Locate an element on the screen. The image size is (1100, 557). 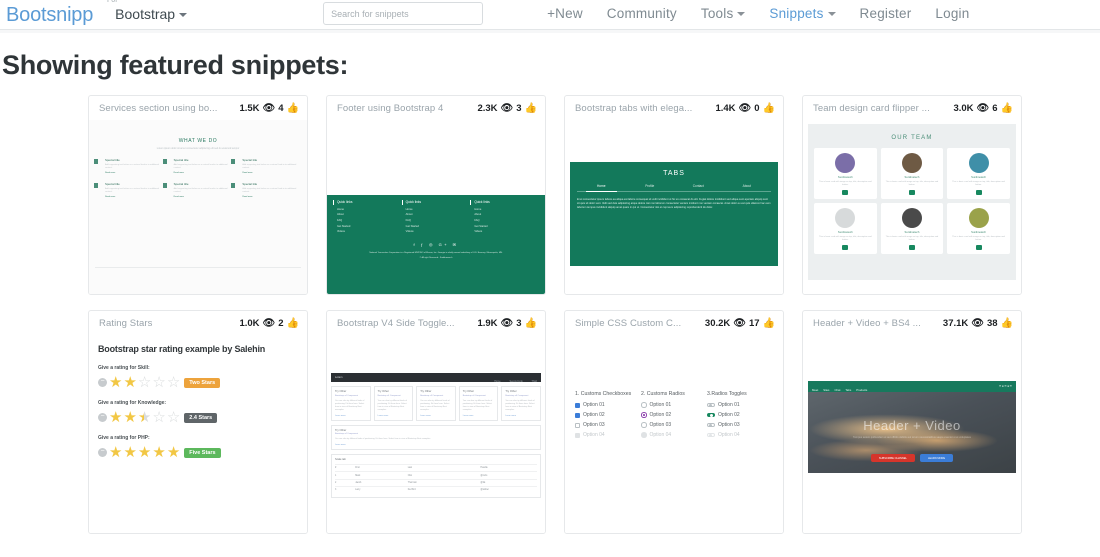
nav-item-new: +New is located at coordinates (565, 15).